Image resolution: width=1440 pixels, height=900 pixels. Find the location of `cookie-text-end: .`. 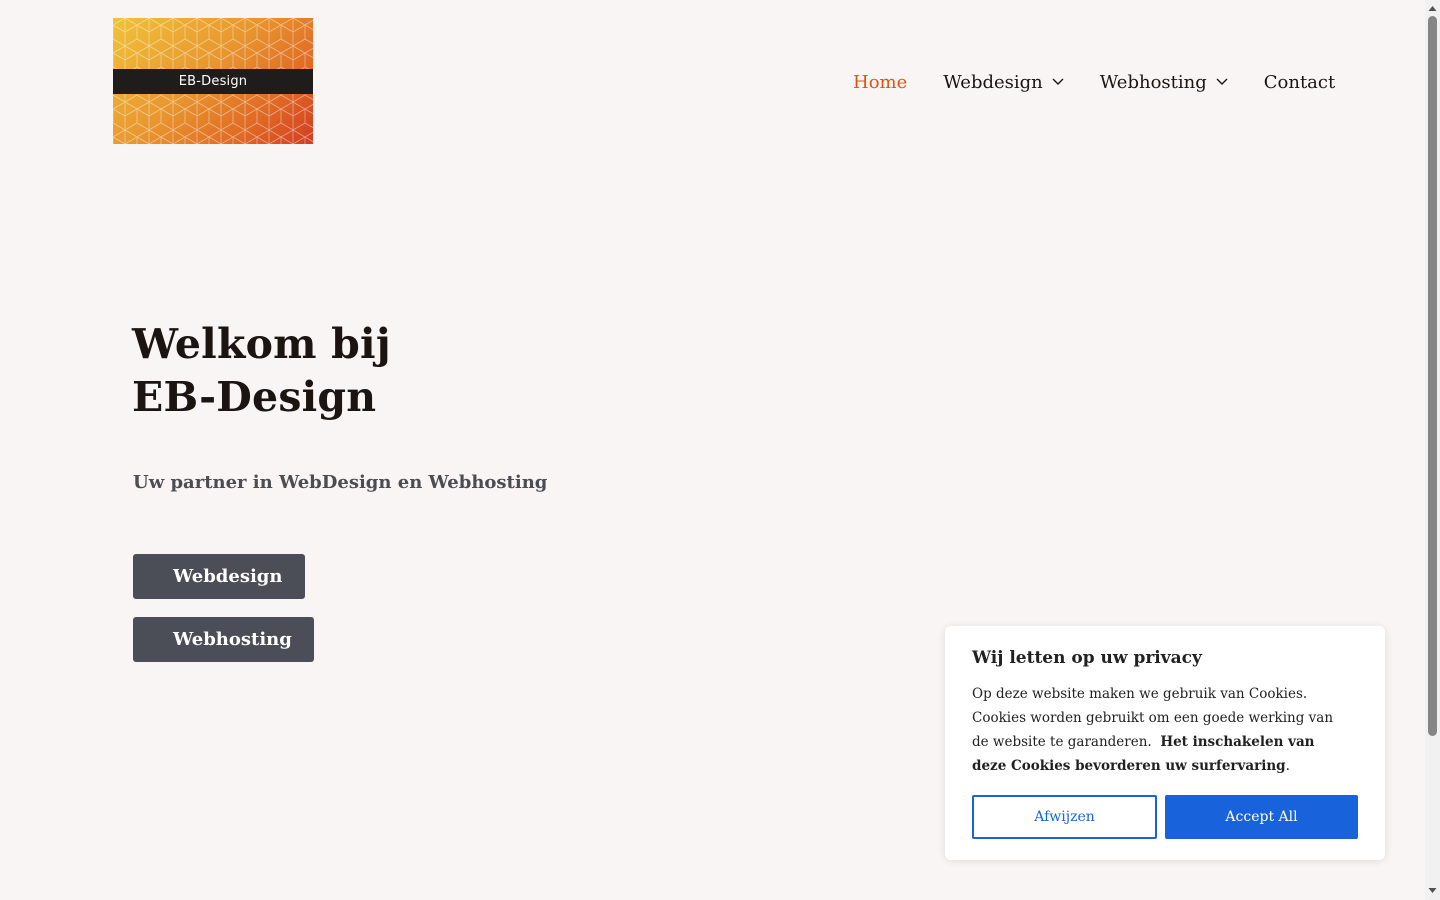

cookie-text-end: . is located at coordinates (1287, 766).